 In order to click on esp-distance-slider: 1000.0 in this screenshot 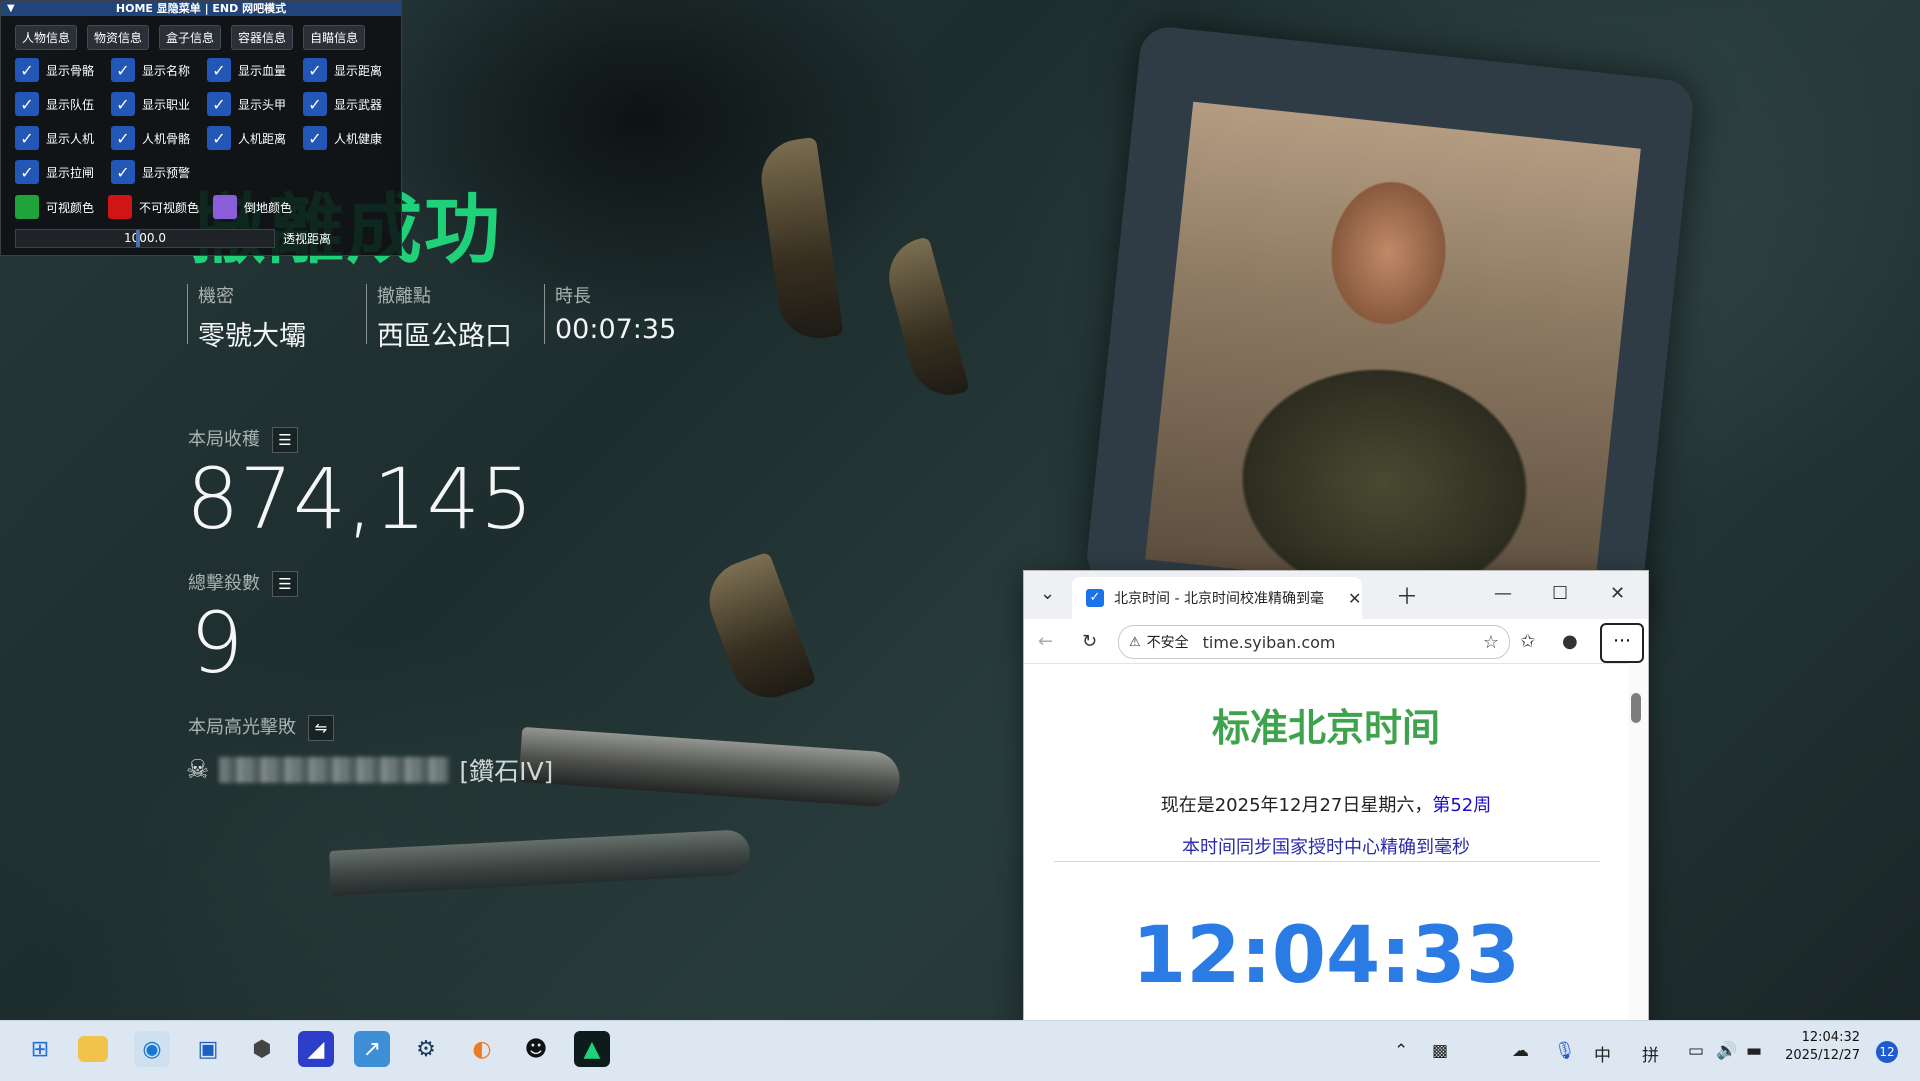, I will do `click(145, 238)`.